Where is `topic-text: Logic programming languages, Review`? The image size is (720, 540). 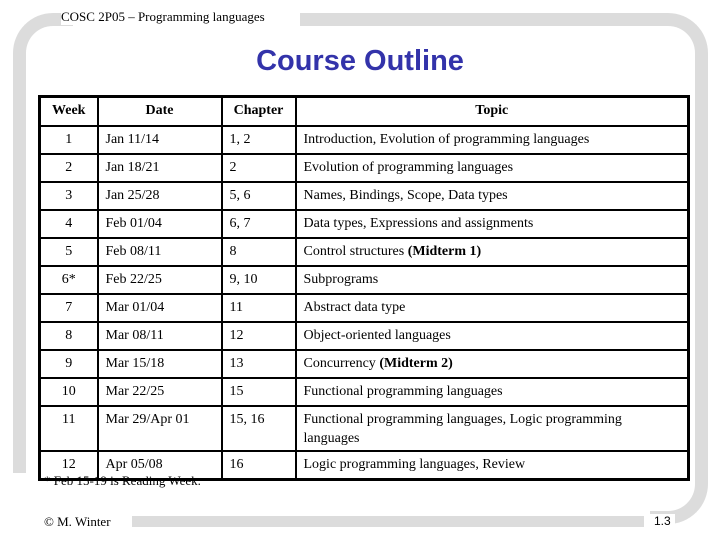
topic-text: Logic programming languages, Review is located at coordinates (414, 464).